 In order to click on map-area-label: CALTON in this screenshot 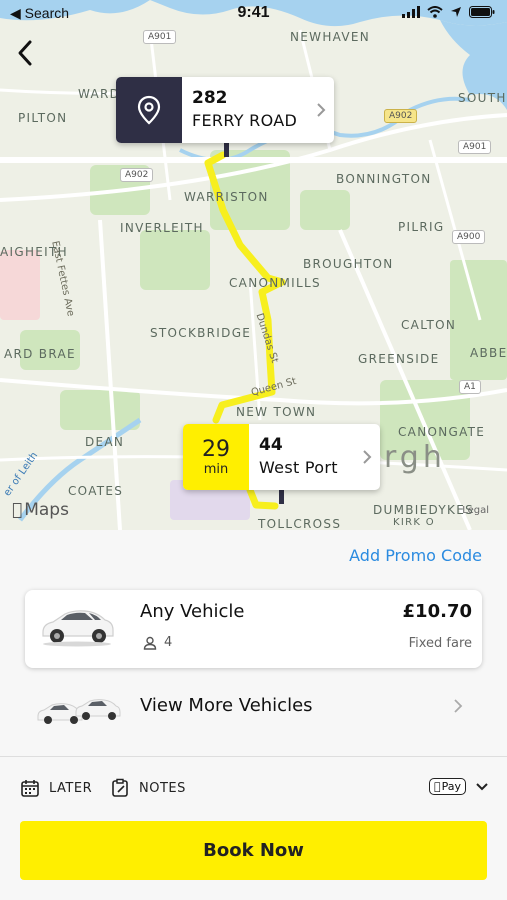, I will do `click(429, 325)`.